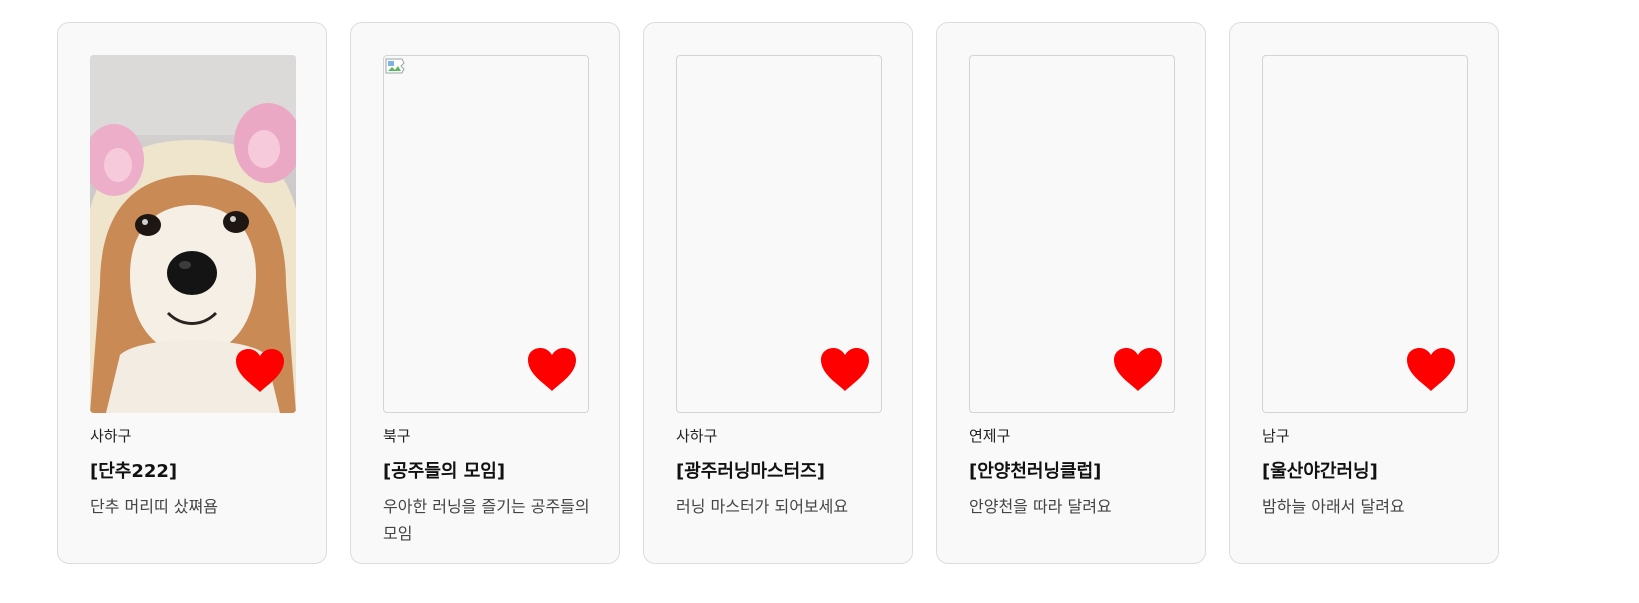 Image resolution: width=1639 pixels, height=603 pixels. Describe the element at coordinates (990, 436) in the screenshot. I see `card-region: 연제구` at that location.